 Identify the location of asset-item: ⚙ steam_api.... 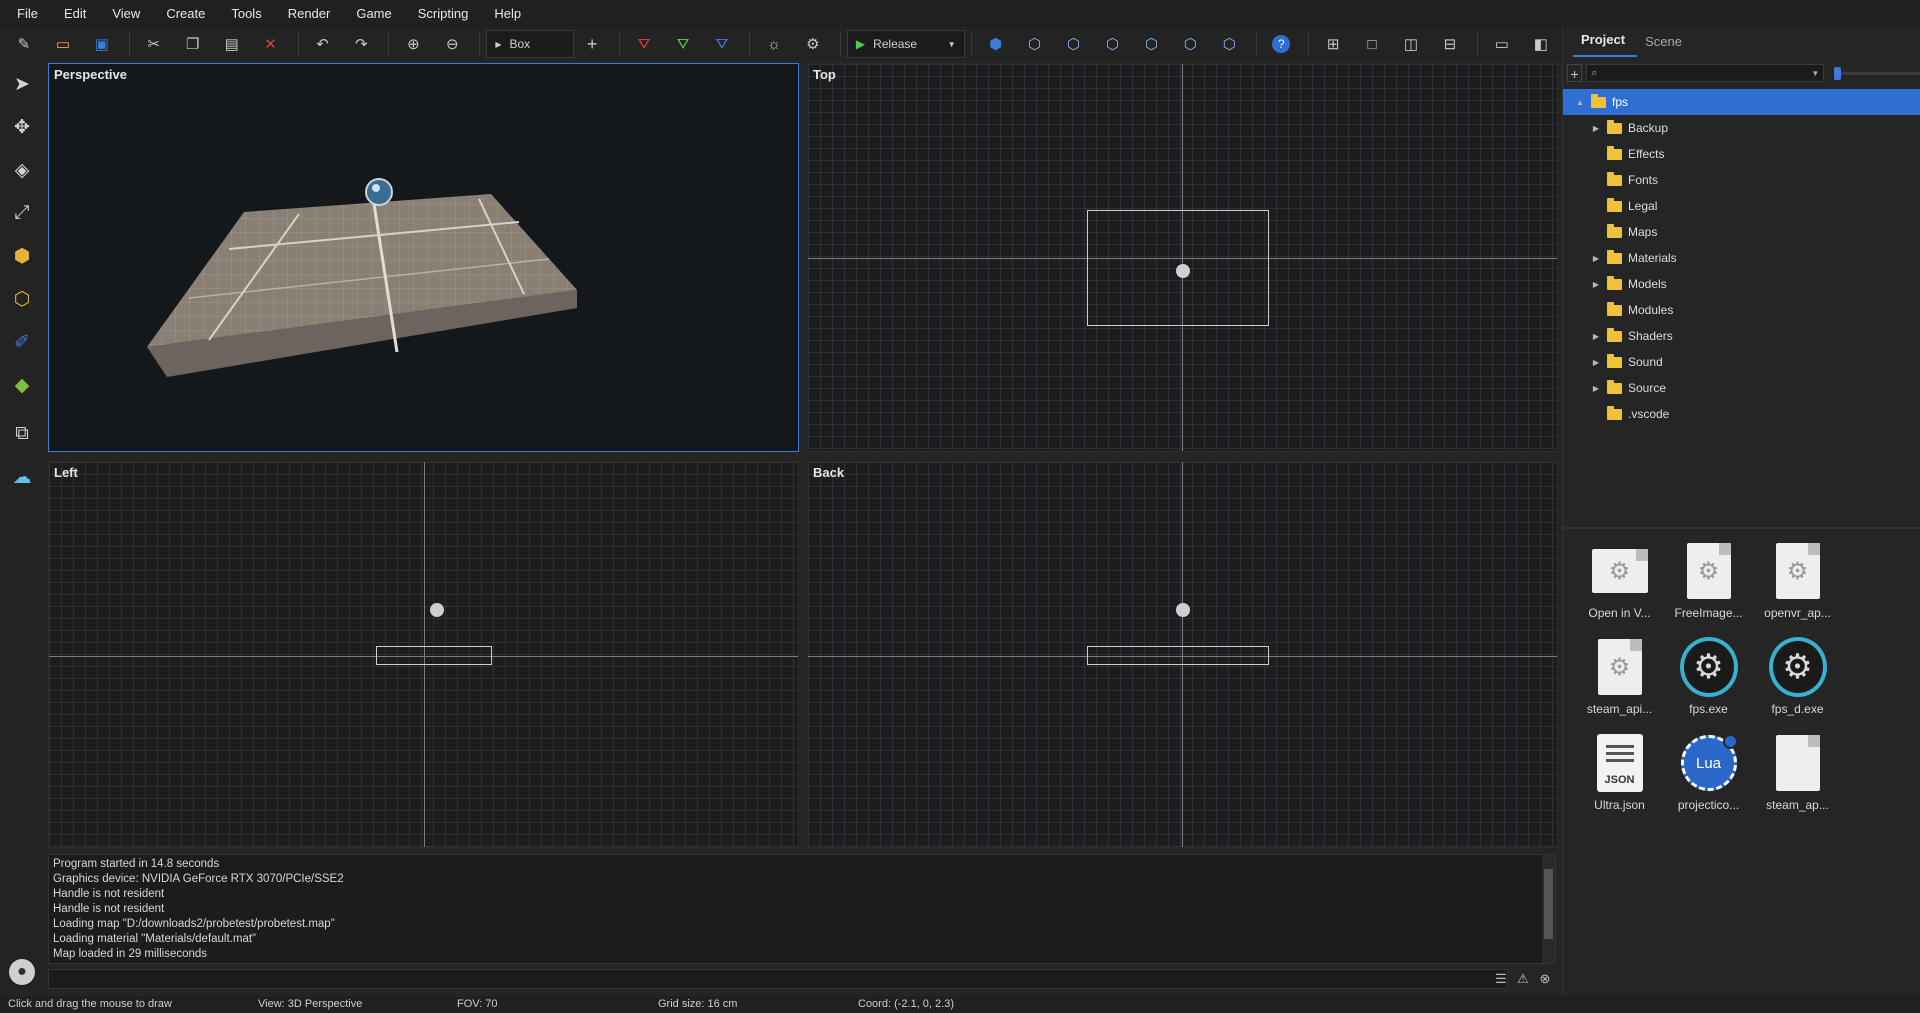
(1619, 684).